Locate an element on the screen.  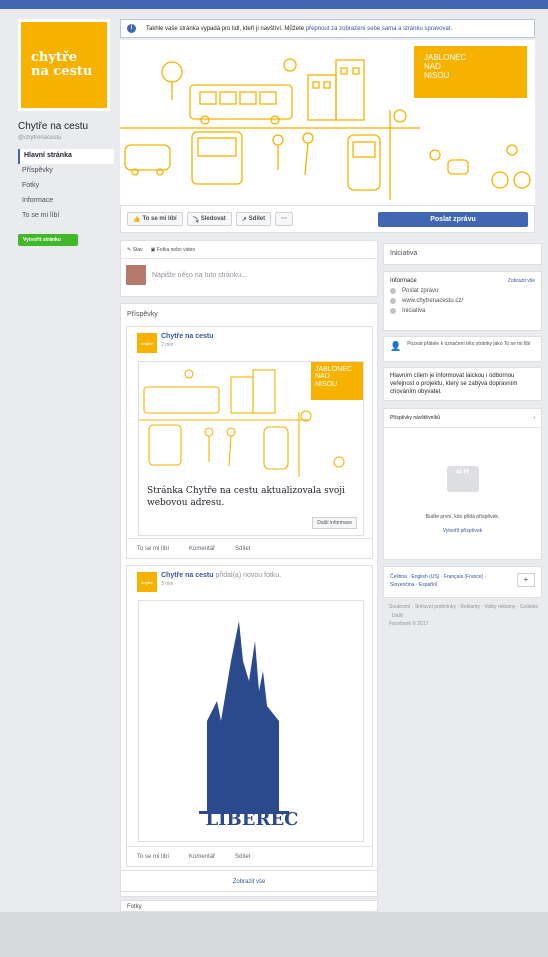
globe-icon is located at coordinates (393, 301).